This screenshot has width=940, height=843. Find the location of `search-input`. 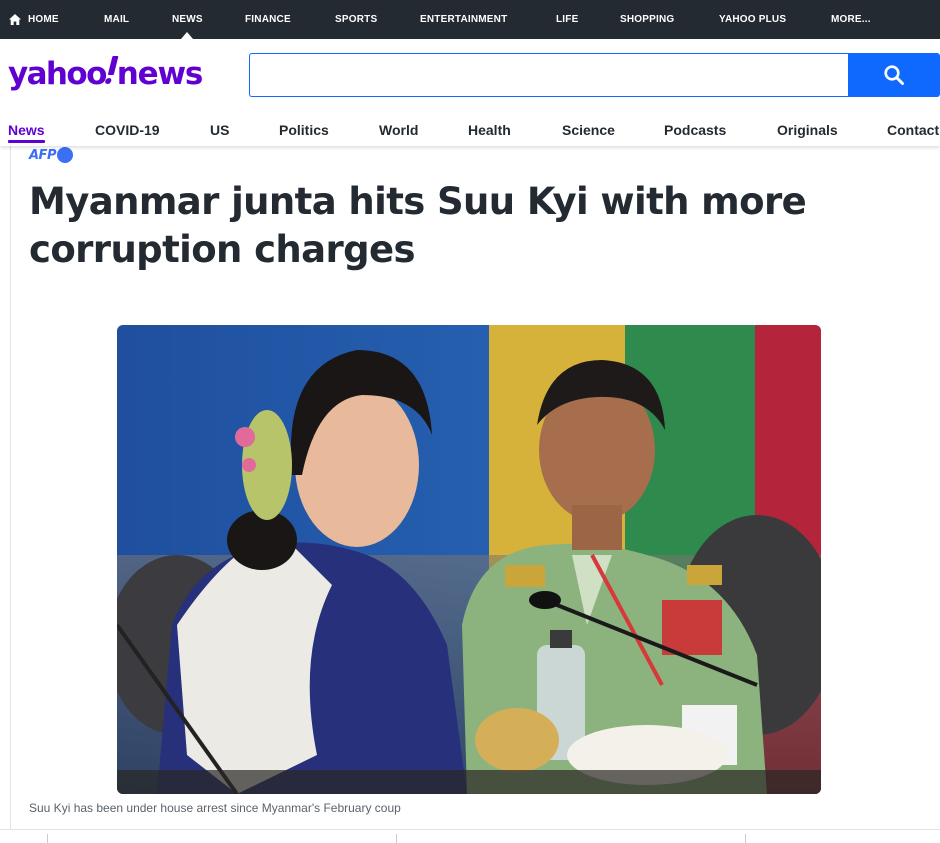

search-input is located at coordinates (549, 75).